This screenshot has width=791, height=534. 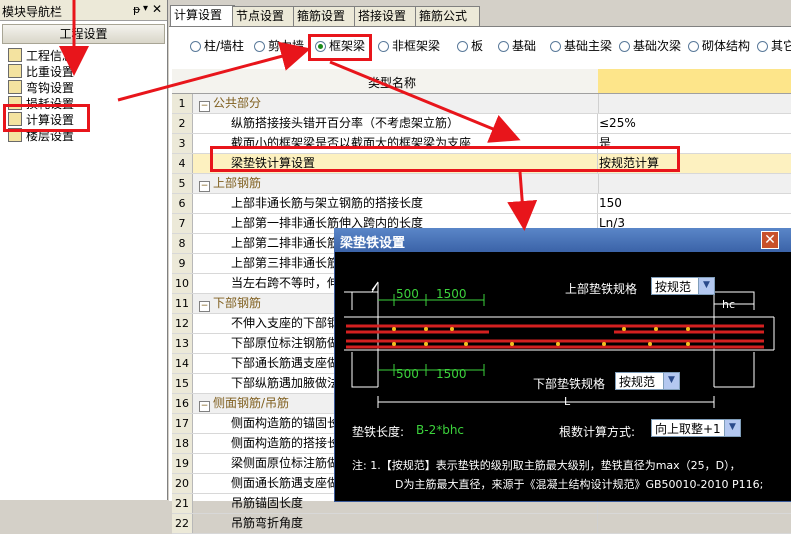 I want to click on table-row: 22 吊筋弯折角度, so click(x=481, y=524).